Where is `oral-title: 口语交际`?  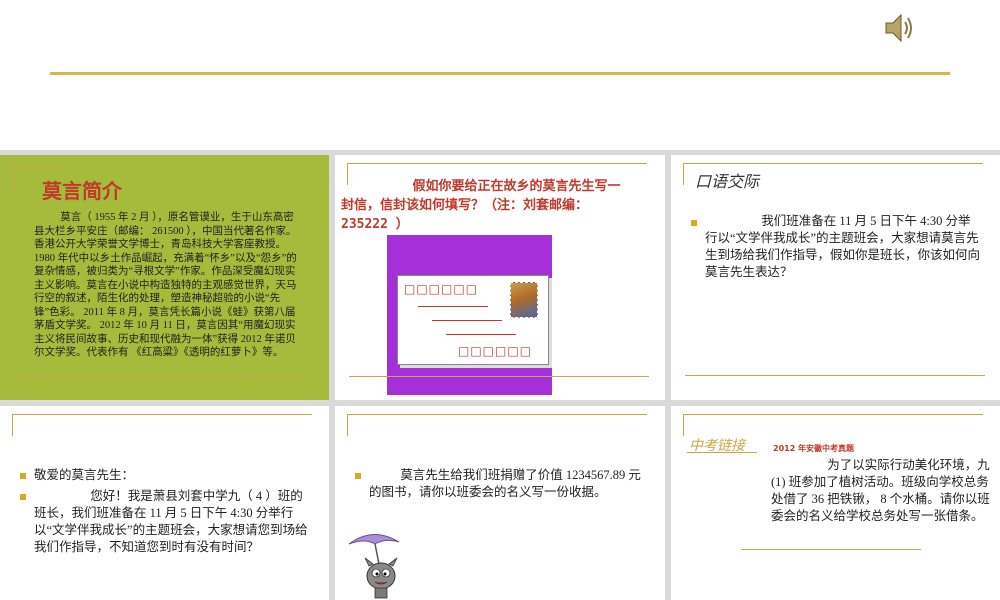
oral-title: 口语交际 is located at coordinates (727, 182).